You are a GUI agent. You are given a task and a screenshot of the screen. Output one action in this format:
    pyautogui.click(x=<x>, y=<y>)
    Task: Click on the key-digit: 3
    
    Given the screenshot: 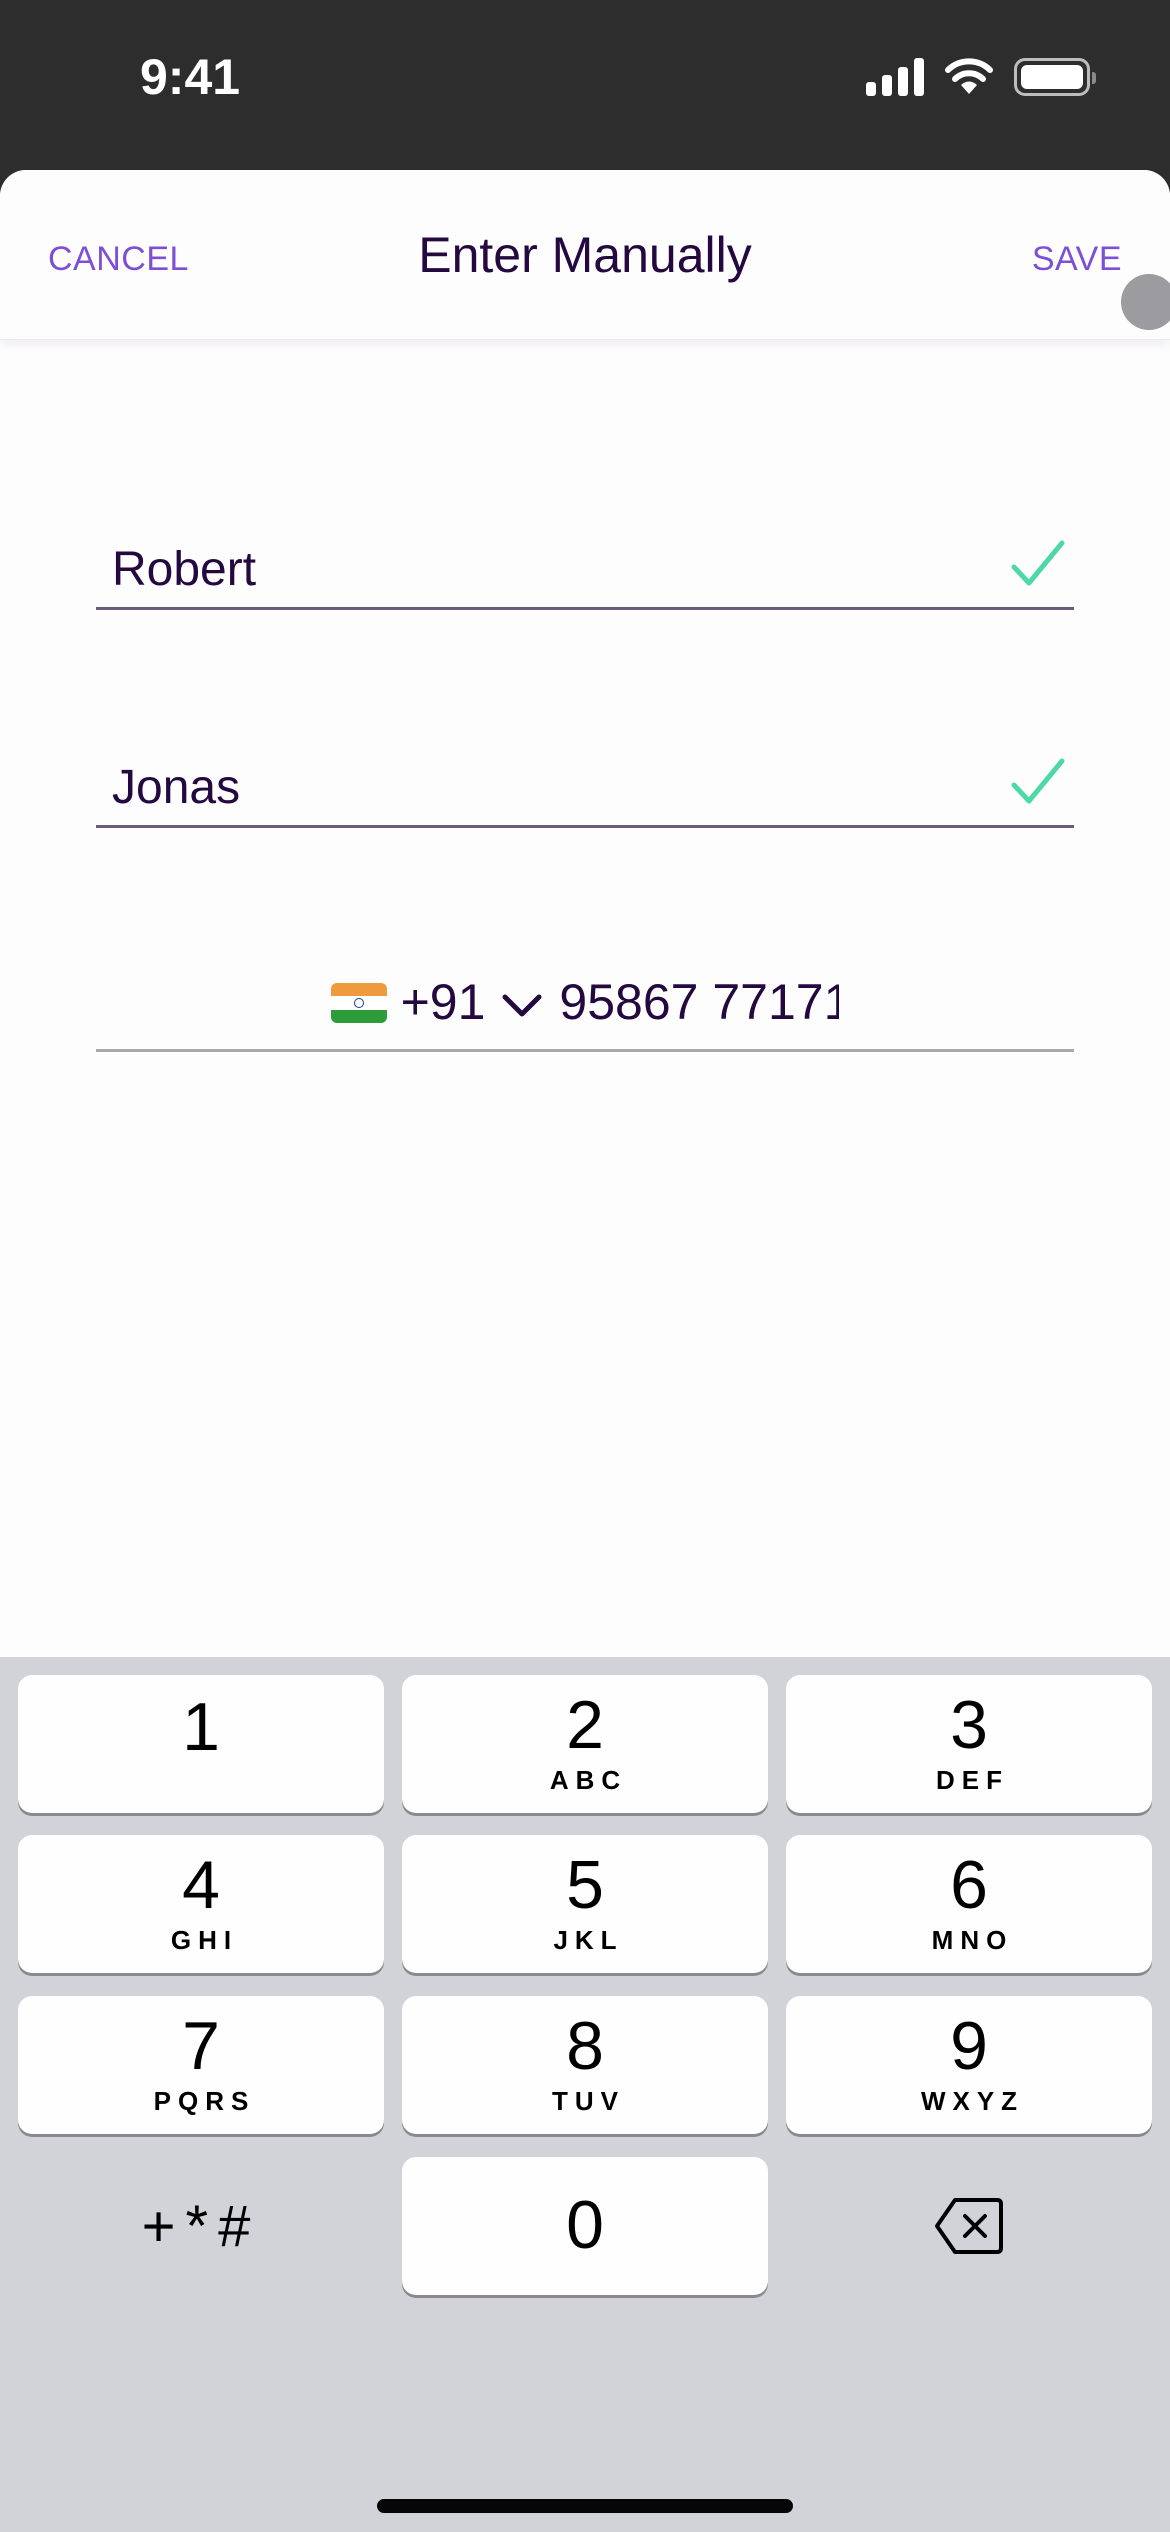 What is the action you would take?
    pyautogui.click(x=969, y=1725)
    